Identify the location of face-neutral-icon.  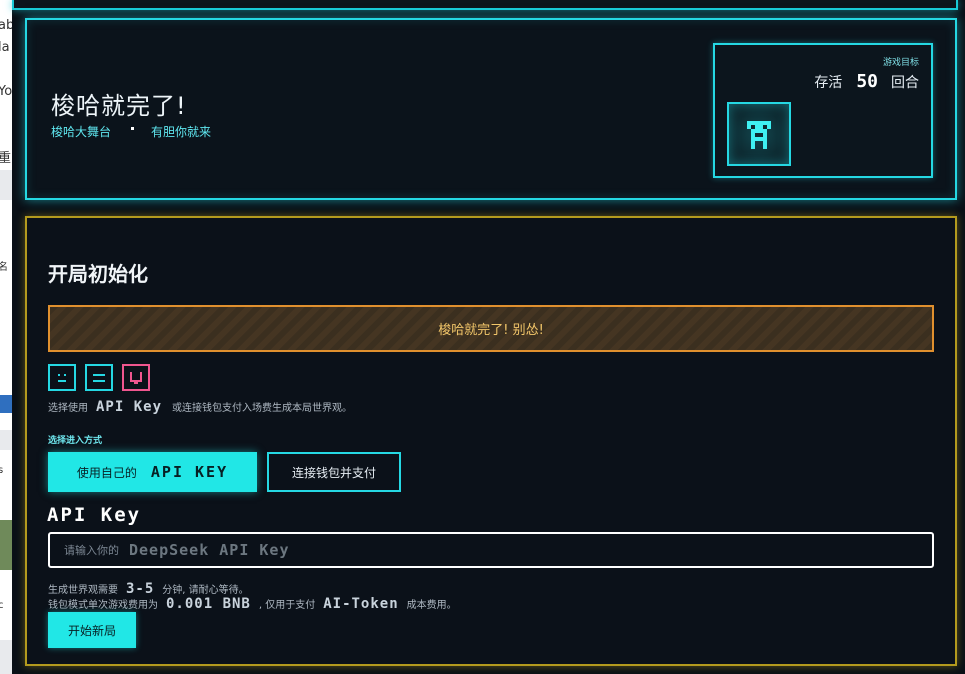
(62, 377).